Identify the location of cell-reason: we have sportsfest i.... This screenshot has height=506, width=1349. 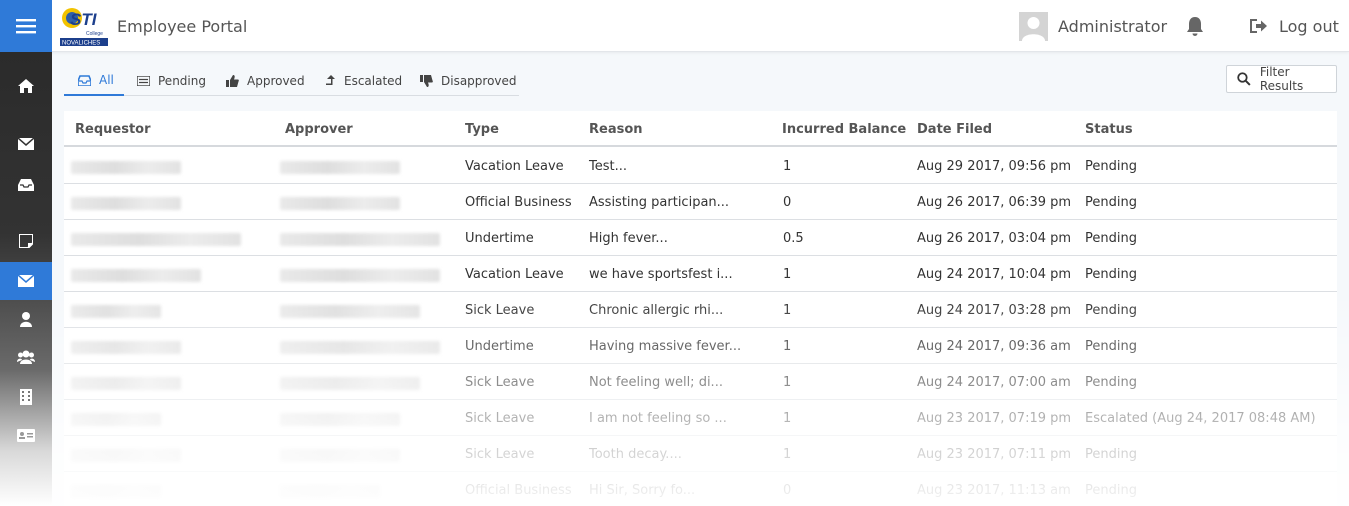
(661, 274).